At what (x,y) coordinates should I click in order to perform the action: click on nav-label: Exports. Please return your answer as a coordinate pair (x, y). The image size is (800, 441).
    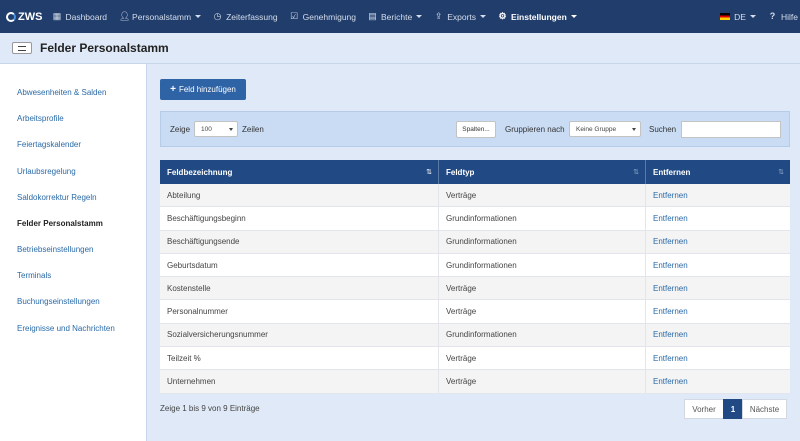
    Looking at the image, I should click on (462, 16).